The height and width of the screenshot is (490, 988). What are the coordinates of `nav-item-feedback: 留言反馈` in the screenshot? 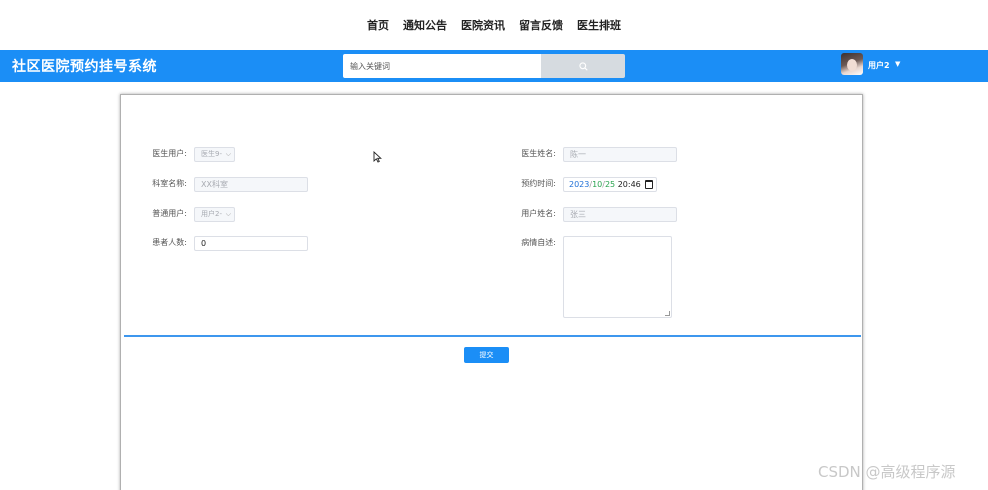 It's located at (541, 25).